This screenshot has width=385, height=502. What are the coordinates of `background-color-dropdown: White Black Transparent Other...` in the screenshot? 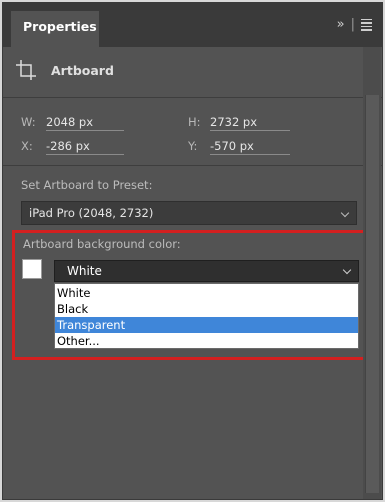 It's located at (206, 316).